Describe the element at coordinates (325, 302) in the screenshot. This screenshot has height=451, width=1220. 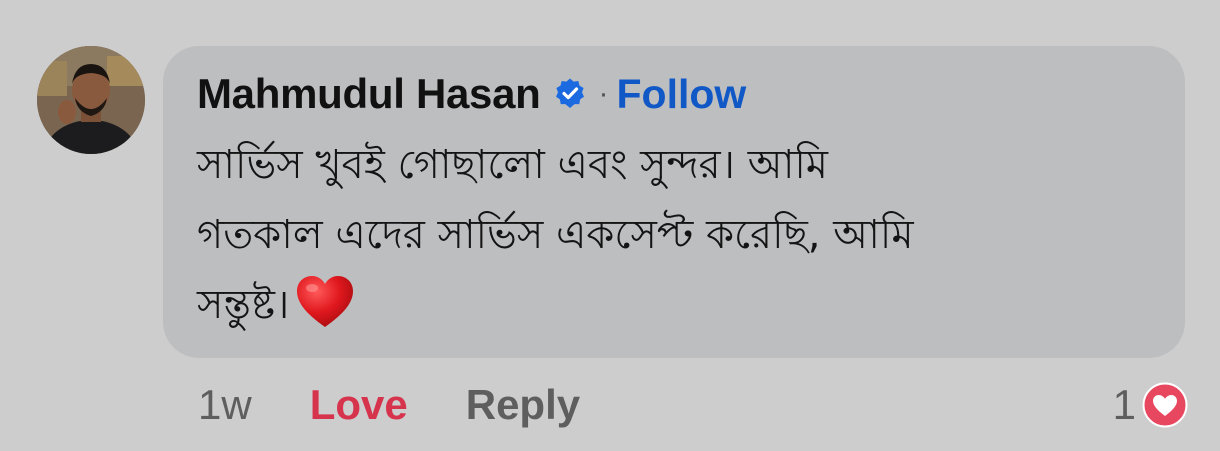
I see `red-heart-emoji` at that location.